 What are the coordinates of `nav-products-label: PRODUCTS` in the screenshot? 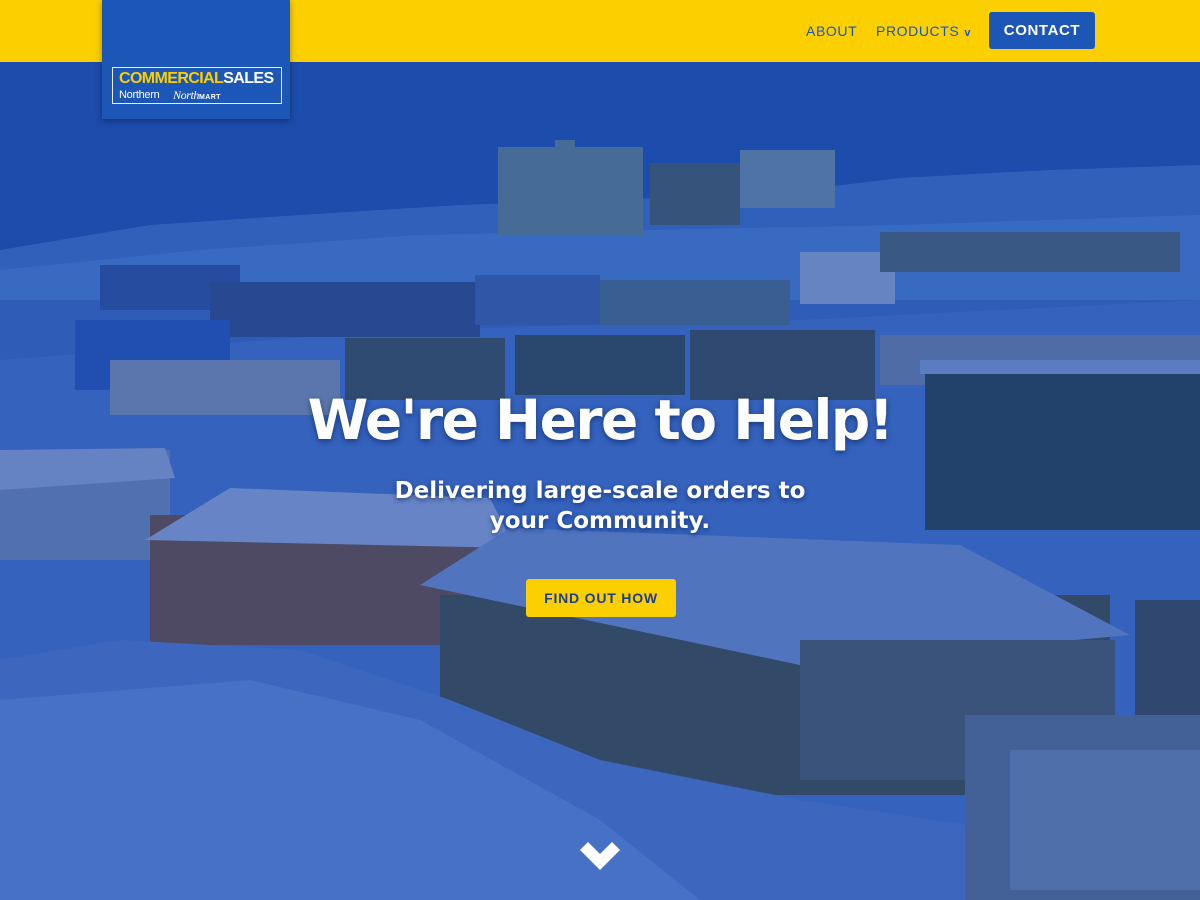 It's located at (918, 31).